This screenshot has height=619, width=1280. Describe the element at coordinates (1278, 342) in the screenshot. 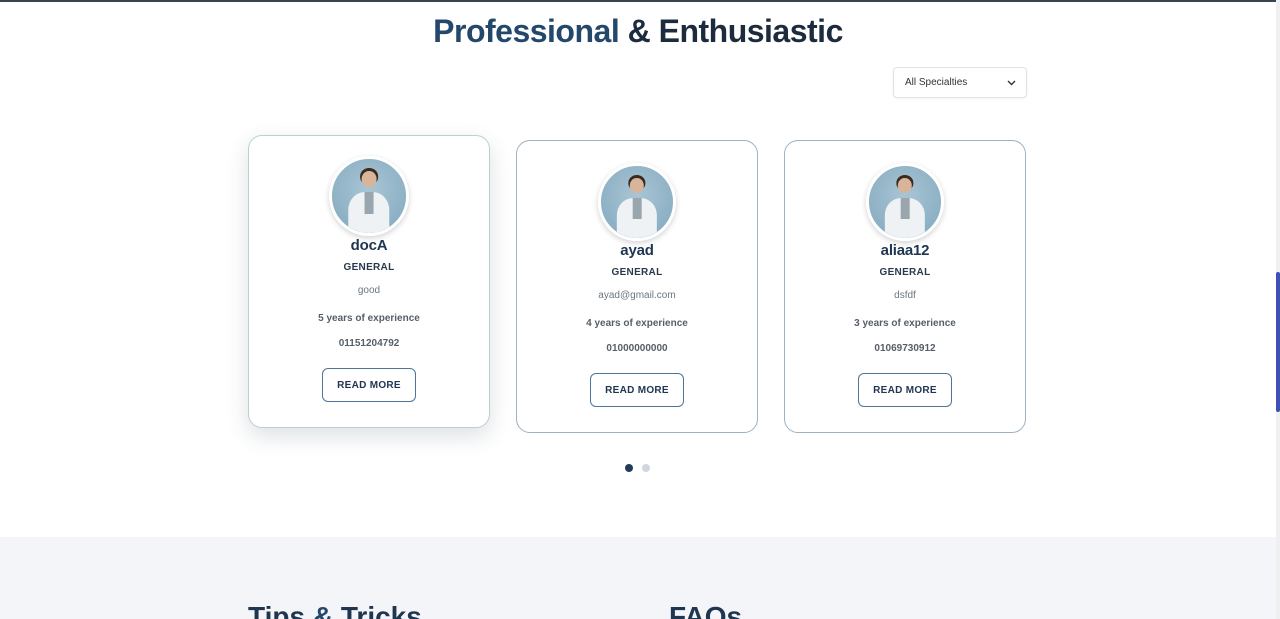

I see `scrollbar-thumb` at that location.